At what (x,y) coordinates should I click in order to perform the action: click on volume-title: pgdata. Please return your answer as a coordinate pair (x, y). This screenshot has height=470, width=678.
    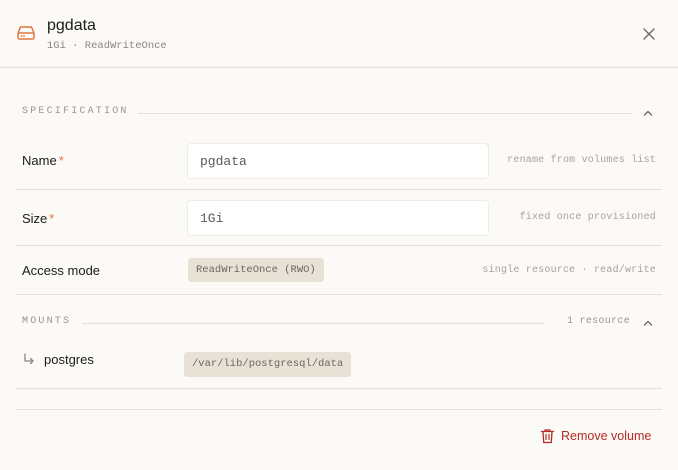
    Looking at the image, I should click on (71, 25).